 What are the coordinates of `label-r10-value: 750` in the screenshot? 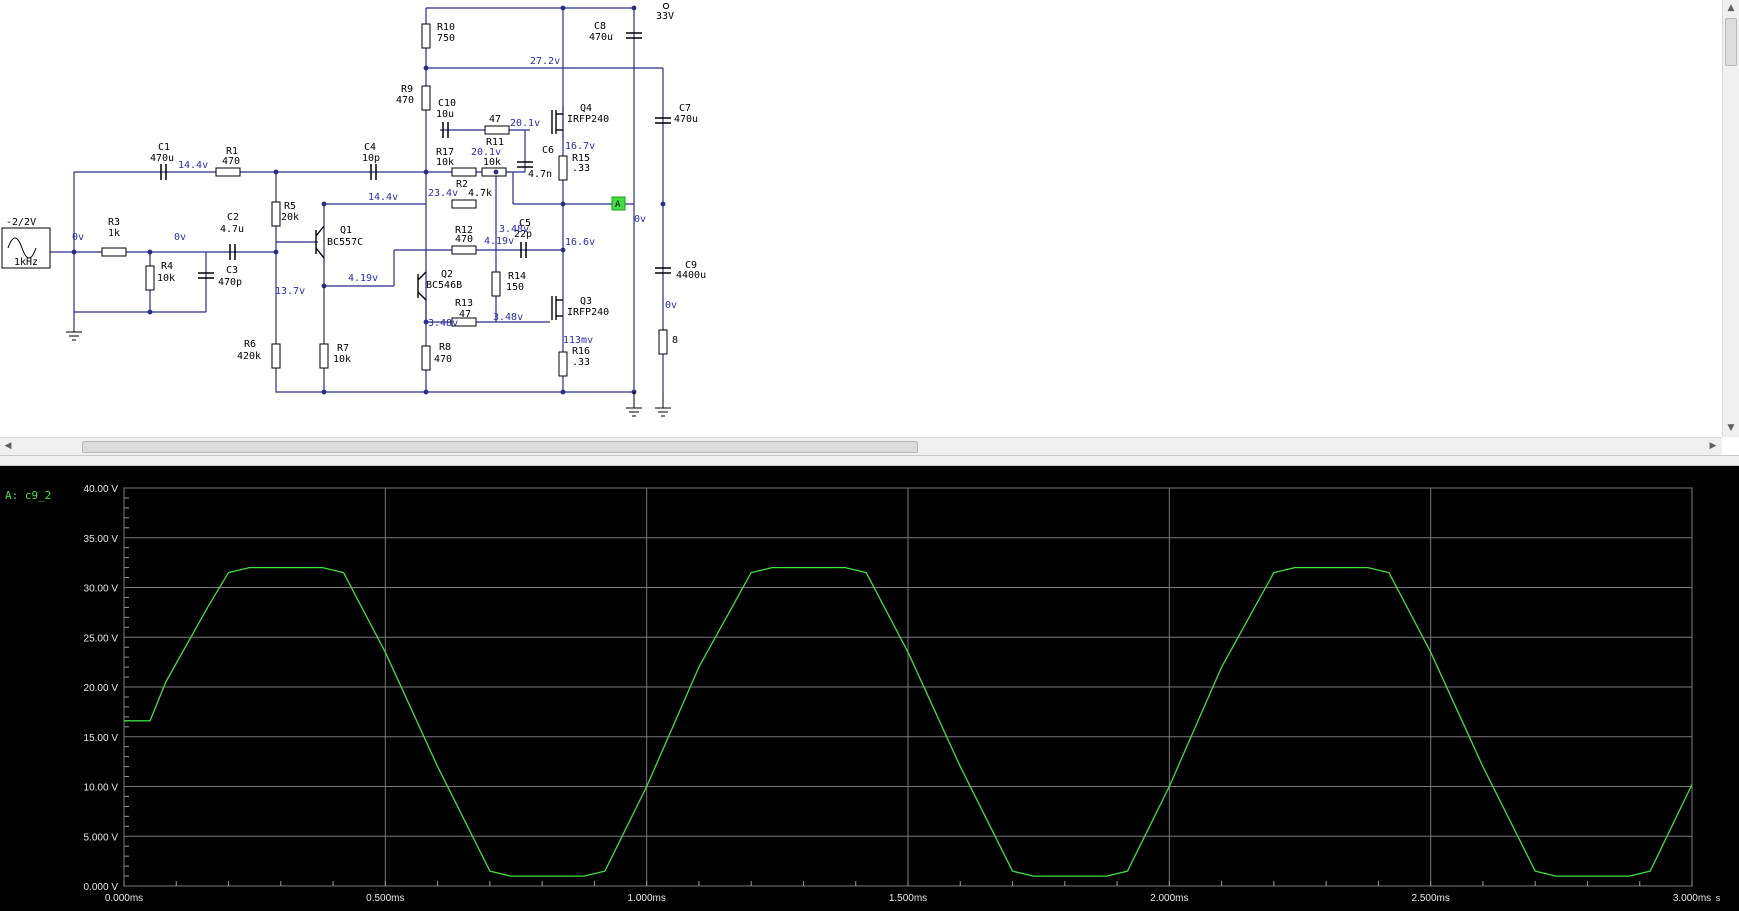 It's located at (446, 38).